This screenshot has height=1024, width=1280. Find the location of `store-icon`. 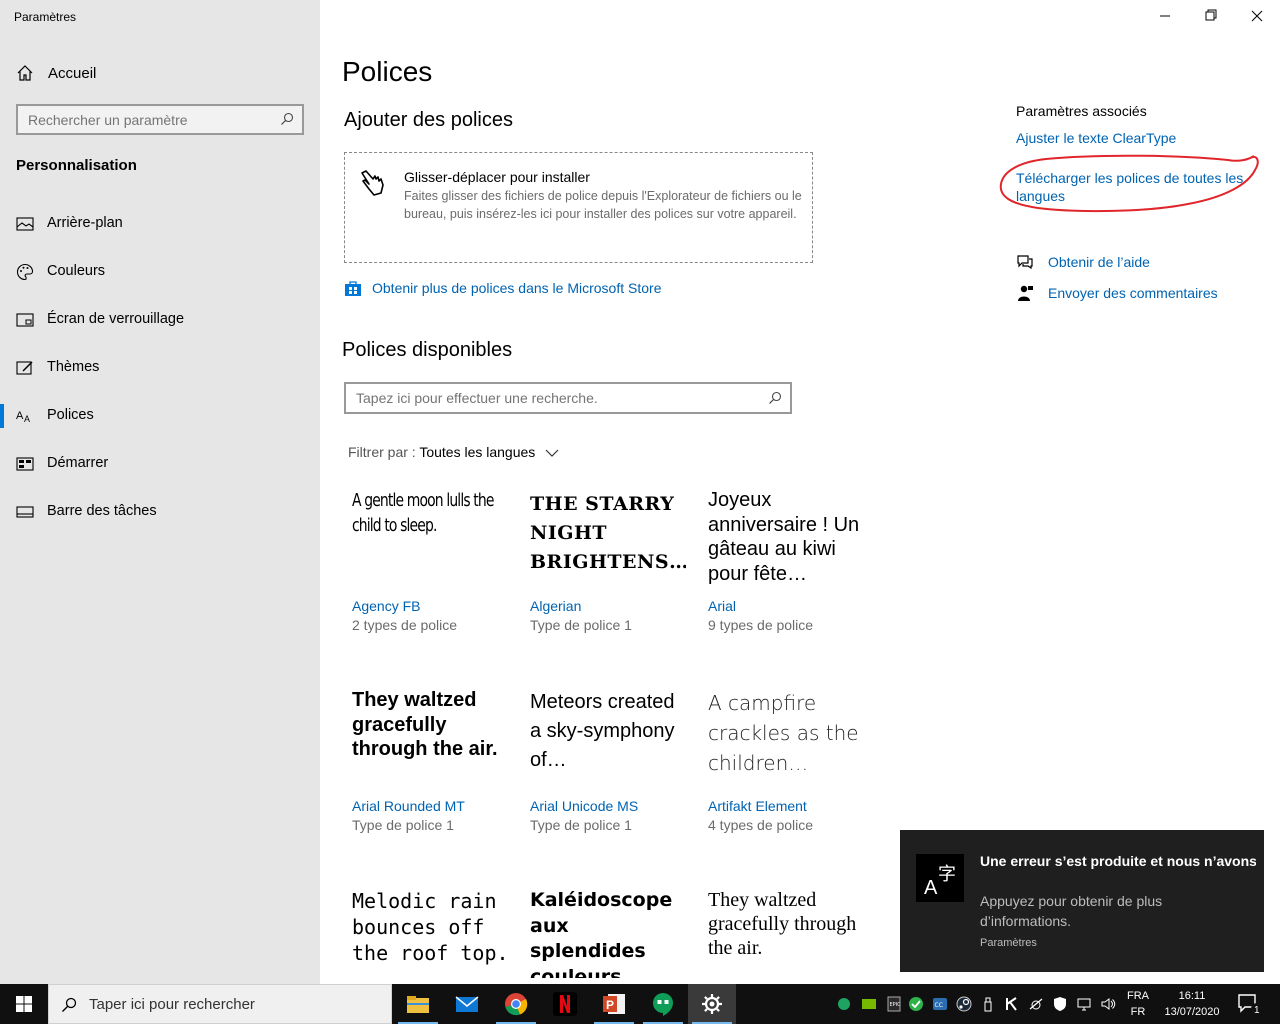

store-icon is located at coordinates (353, 288).